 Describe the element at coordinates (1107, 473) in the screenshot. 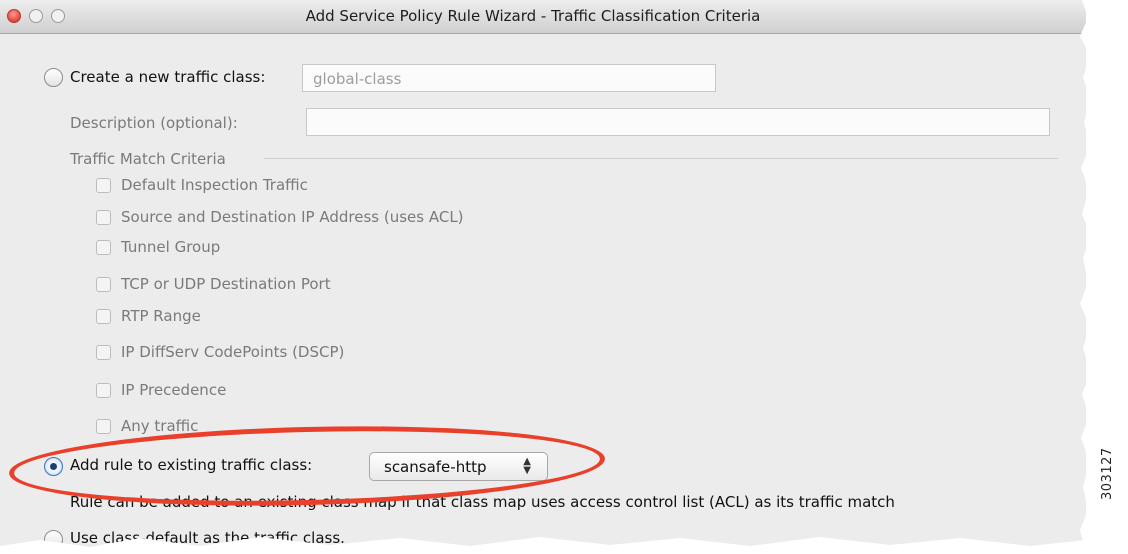

I see `figure-number: 303127` at that location.